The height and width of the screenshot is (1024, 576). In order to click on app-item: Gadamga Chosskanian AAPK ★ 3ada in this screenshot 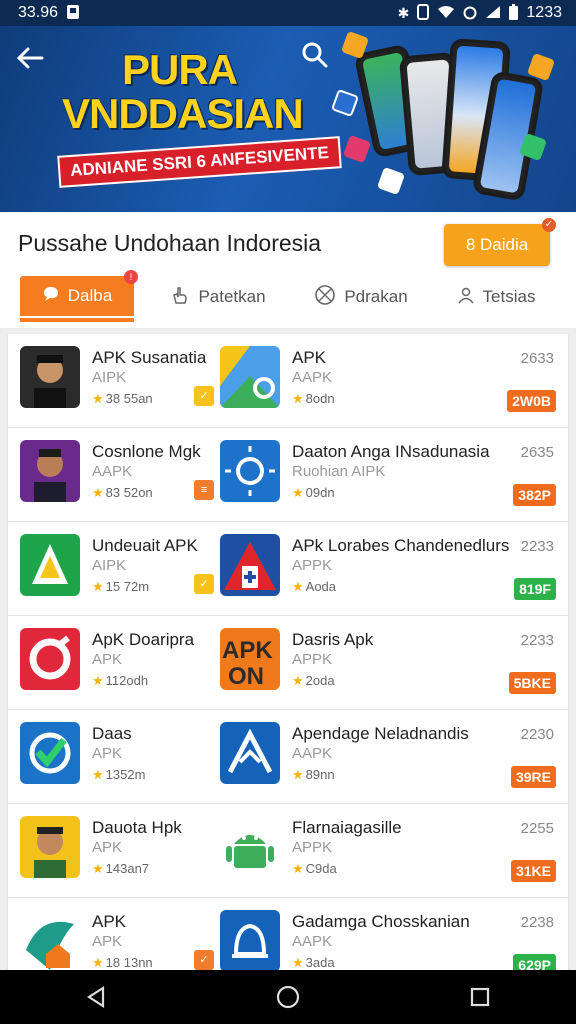, I will do `click(390, 940)`.